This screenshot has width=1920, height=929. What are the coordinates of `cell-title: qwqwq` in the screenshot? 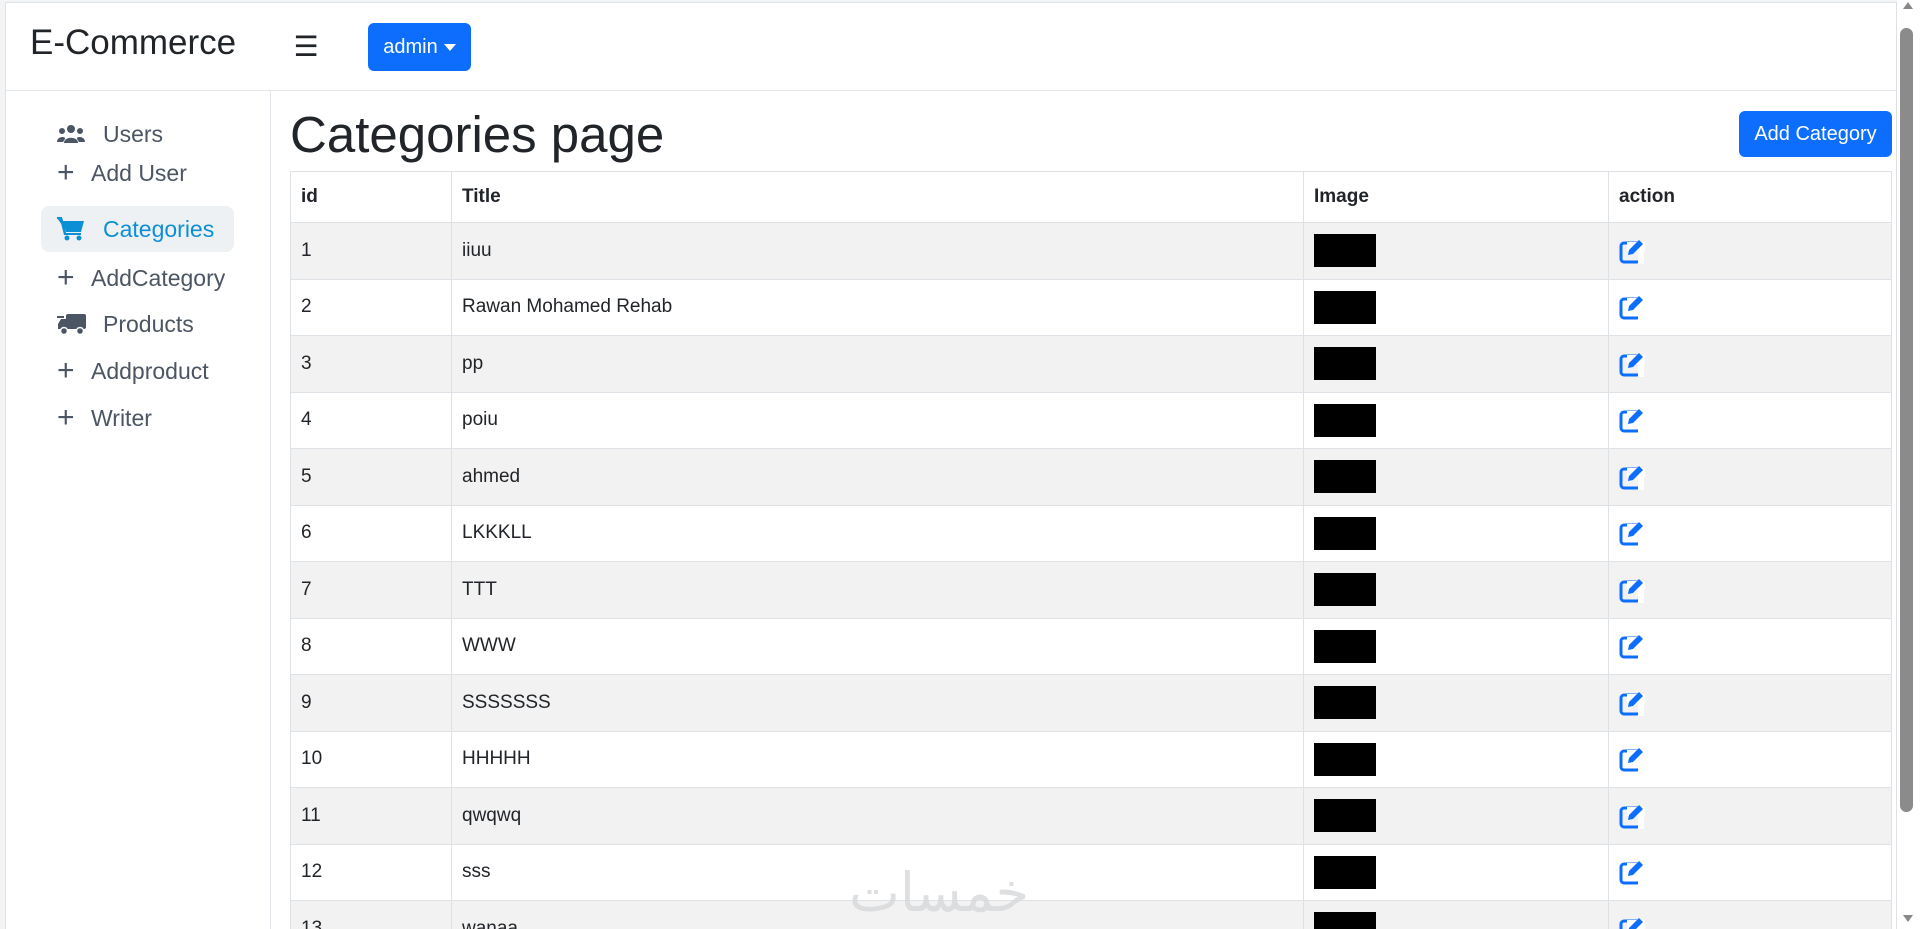 It's located at (877, 816).